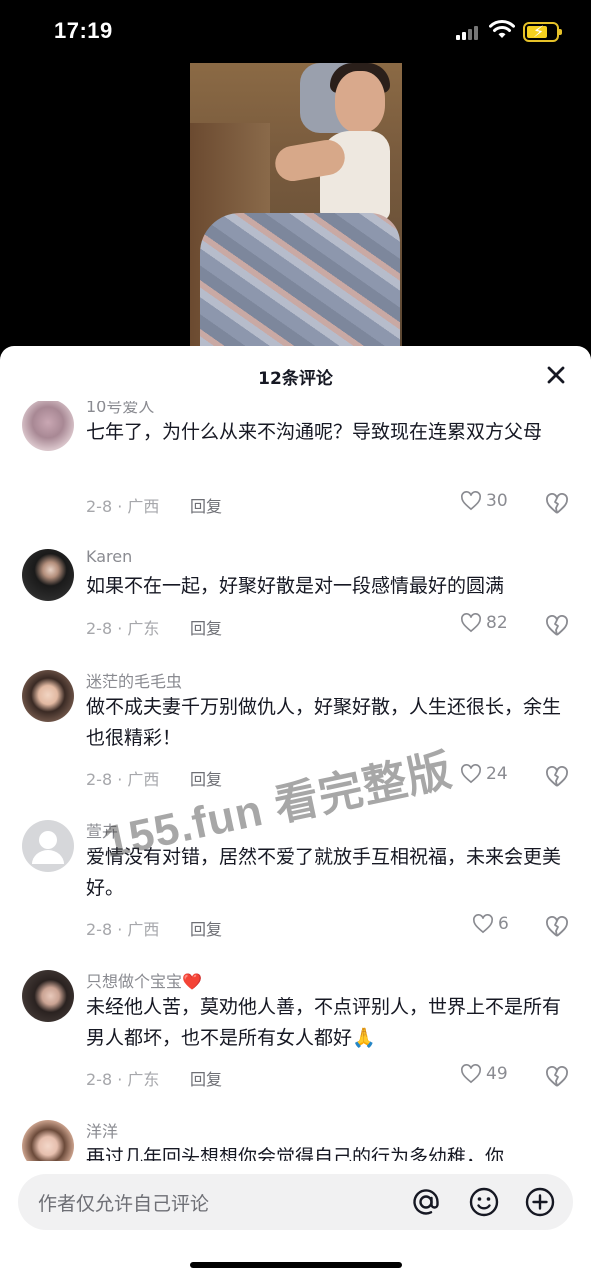  What do you see at coordinates (484, 501) in the screenshot?
I see `like-button: 30` at bounding box center [484, 501].